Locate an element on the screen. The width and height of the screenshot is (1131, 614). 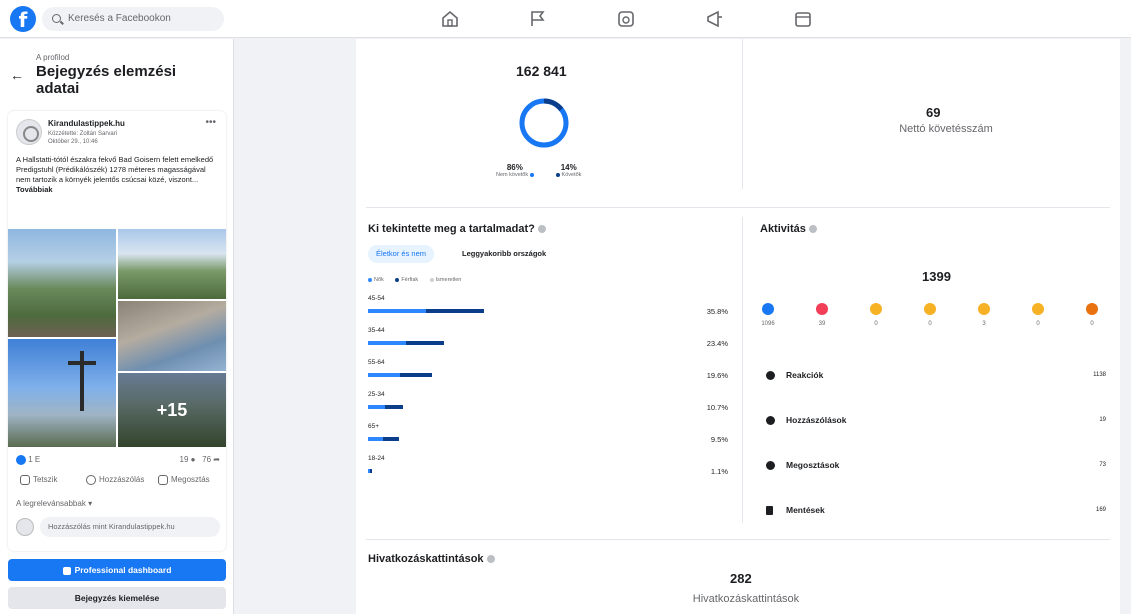
comment-bubble-icon: ● is located at coordinates (193, 459).